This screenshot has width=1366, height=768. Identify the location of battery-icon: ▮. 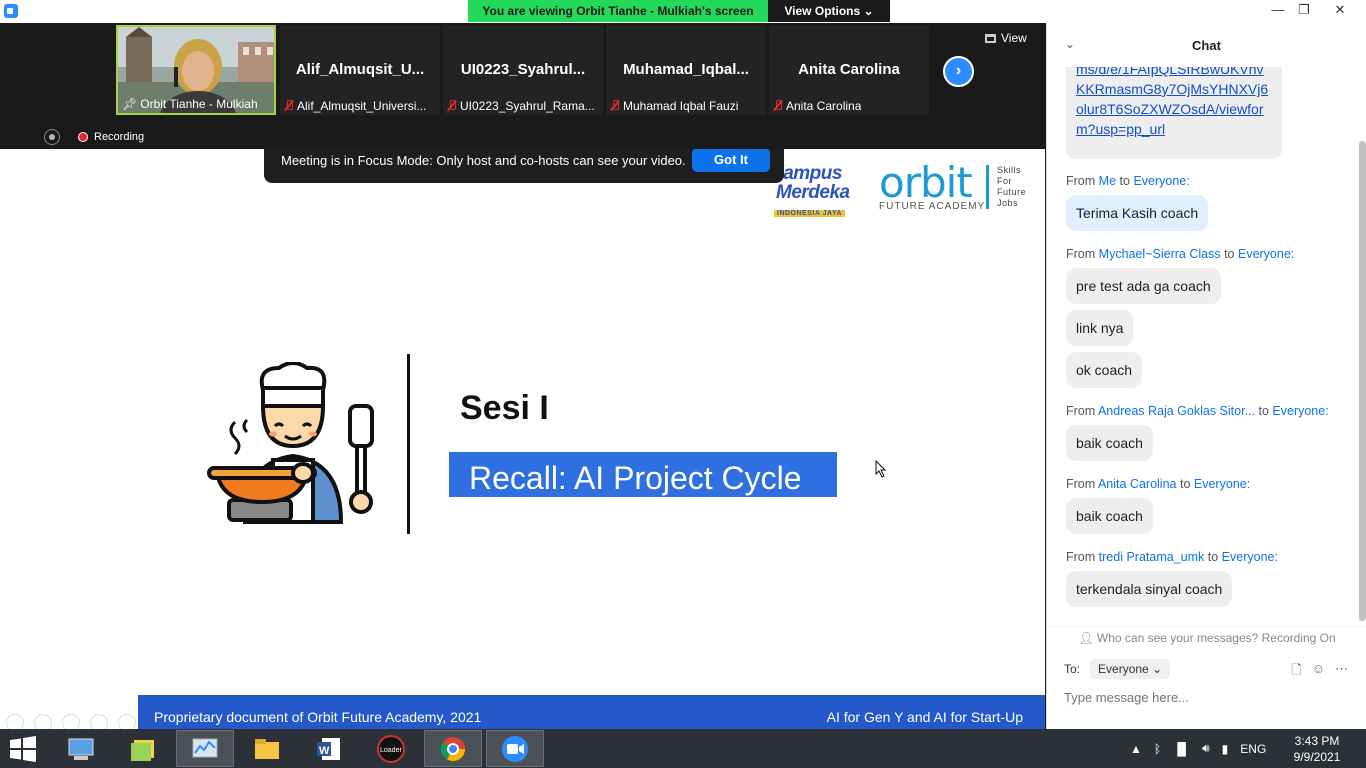
(1225, 749).